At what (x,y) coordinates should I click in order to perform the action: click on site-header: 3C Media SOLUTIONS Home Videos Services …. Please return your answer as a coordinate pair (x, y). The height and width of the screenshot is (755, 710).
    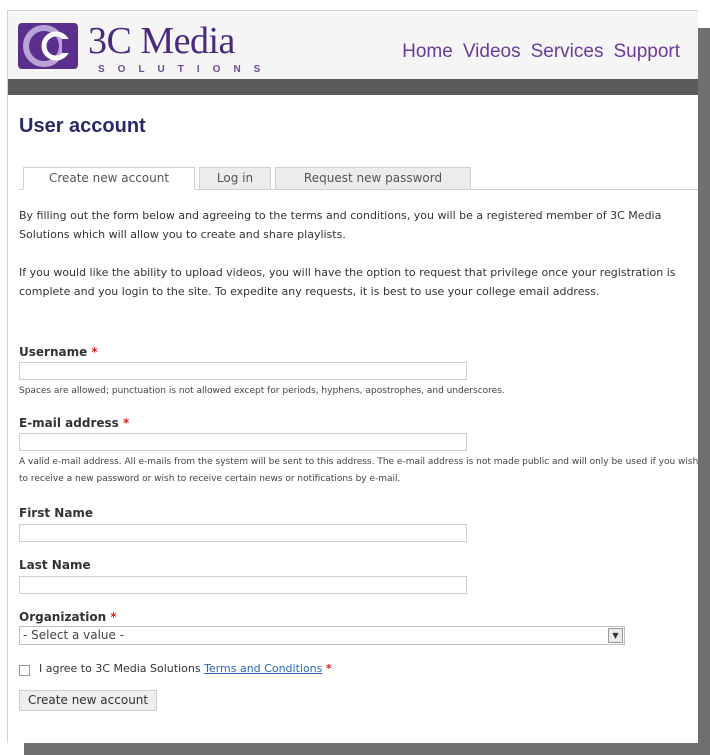
    Looking at the image, I should click on (353, 45).